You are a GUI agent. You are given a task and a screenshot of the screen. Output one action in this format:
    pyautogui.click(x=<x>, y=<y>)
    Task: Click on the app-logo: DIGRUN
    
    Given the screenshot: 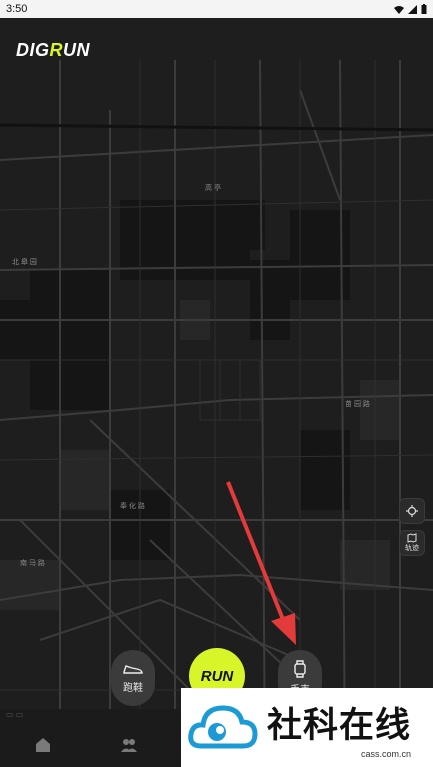 What is the action you would take?
    pyautogui.click(x=53, y=50)
    